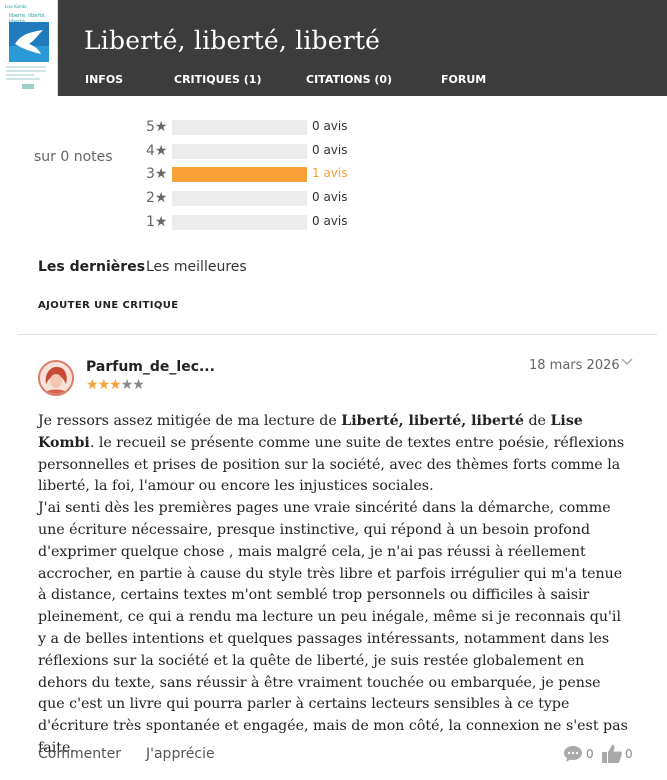 The image size is (667, 780). I want to click on dove-icon, so click(29, 42).